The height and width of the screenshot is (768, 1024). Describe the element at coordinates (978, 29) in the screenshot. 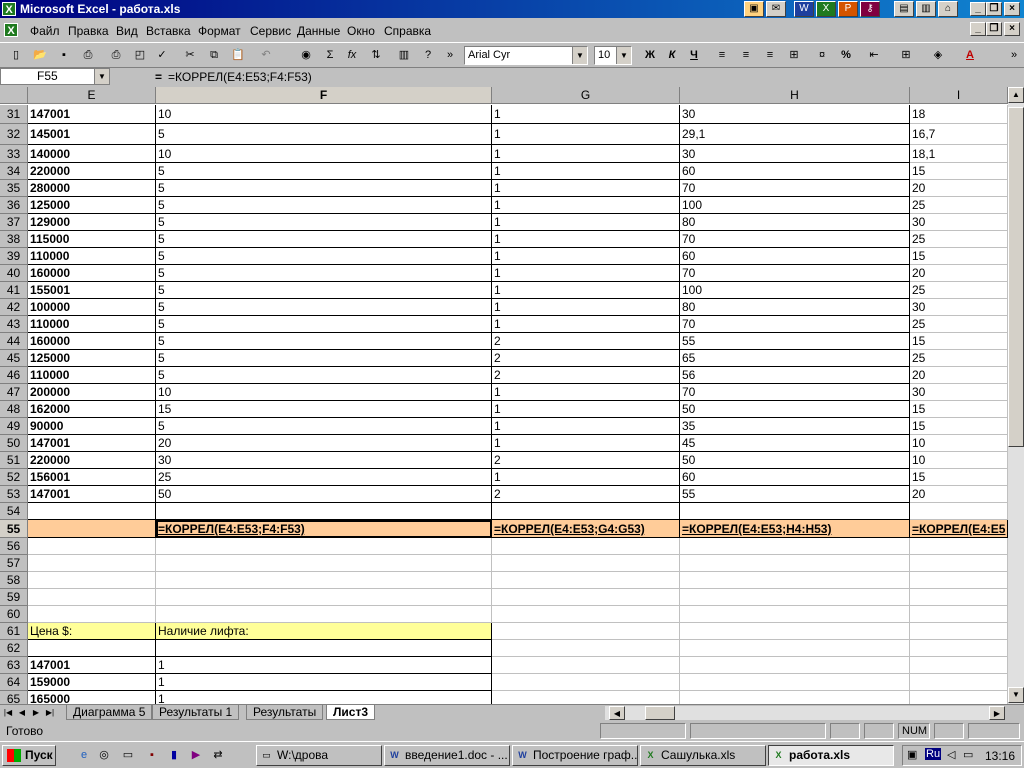

I see `doc-minimize-button: _` at that location.